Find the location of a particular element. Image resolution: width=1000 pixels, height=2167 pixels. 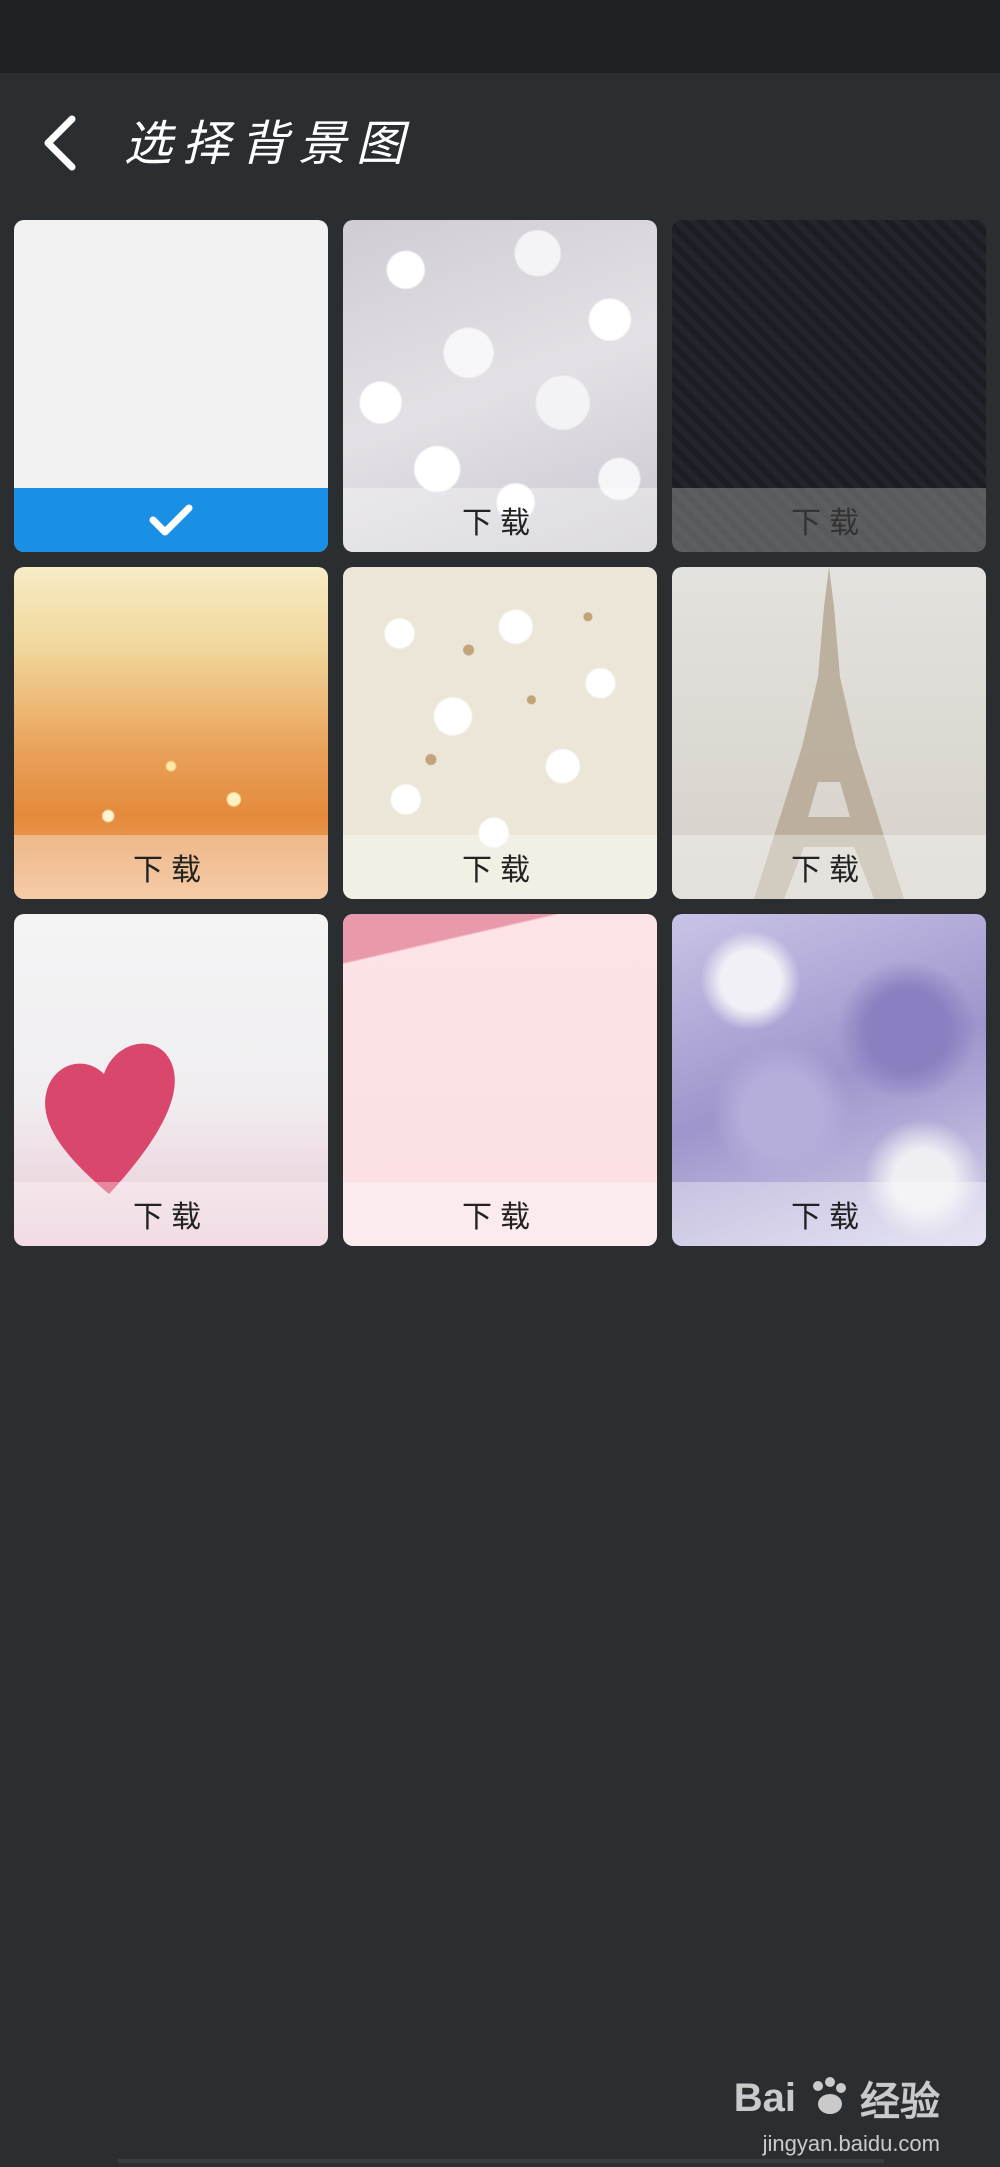

baidu-watermark: Bai 经验 jingyan.baidu.com is located at coordinates (836, 2113).